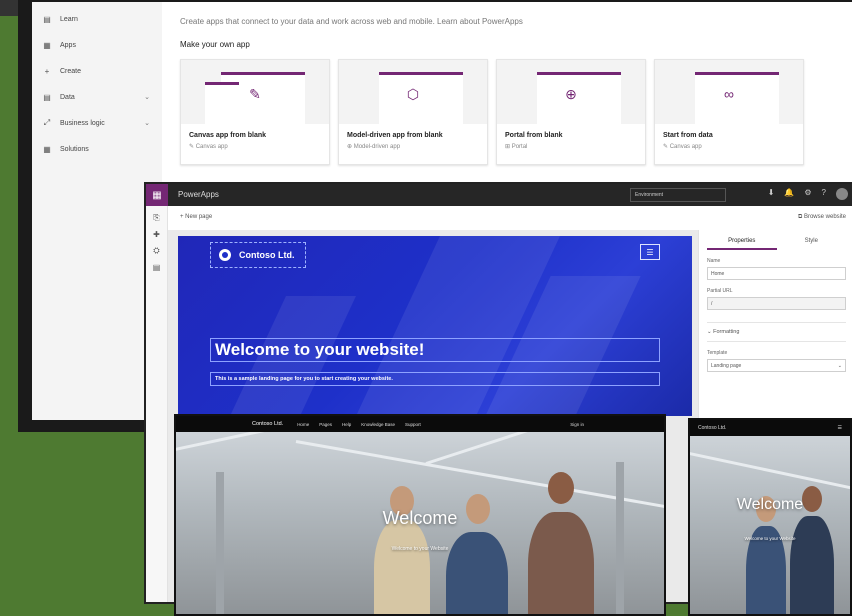 This screenshot has width=852, height=616. Describe the element at coordinates (712, 428) in the screenshot. I see `mobile-brand: Contoso Ltd.` at that location.